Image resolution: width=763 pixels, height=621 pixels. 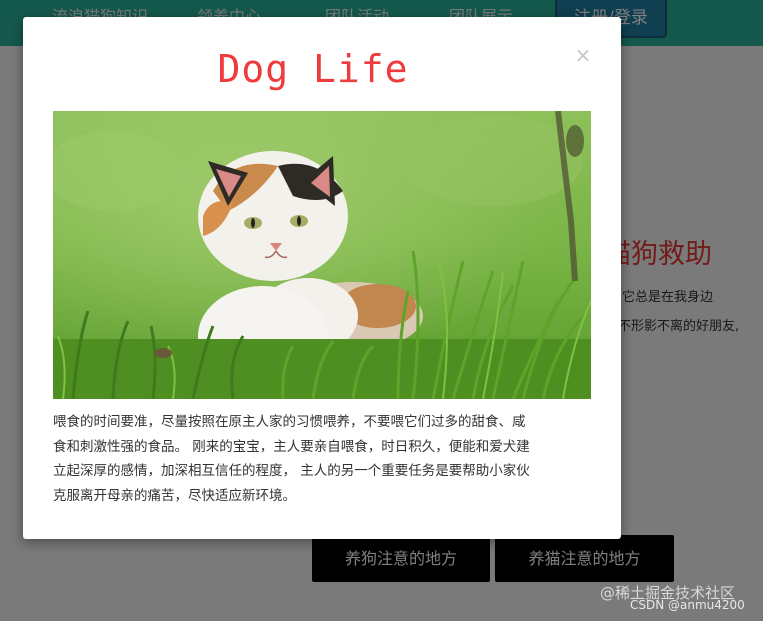 What do you see at coordinates (687, 605) in the screenshot?
I see `csdn-watermark: CSDN @anmu4200` at bounding box center [687, 605].